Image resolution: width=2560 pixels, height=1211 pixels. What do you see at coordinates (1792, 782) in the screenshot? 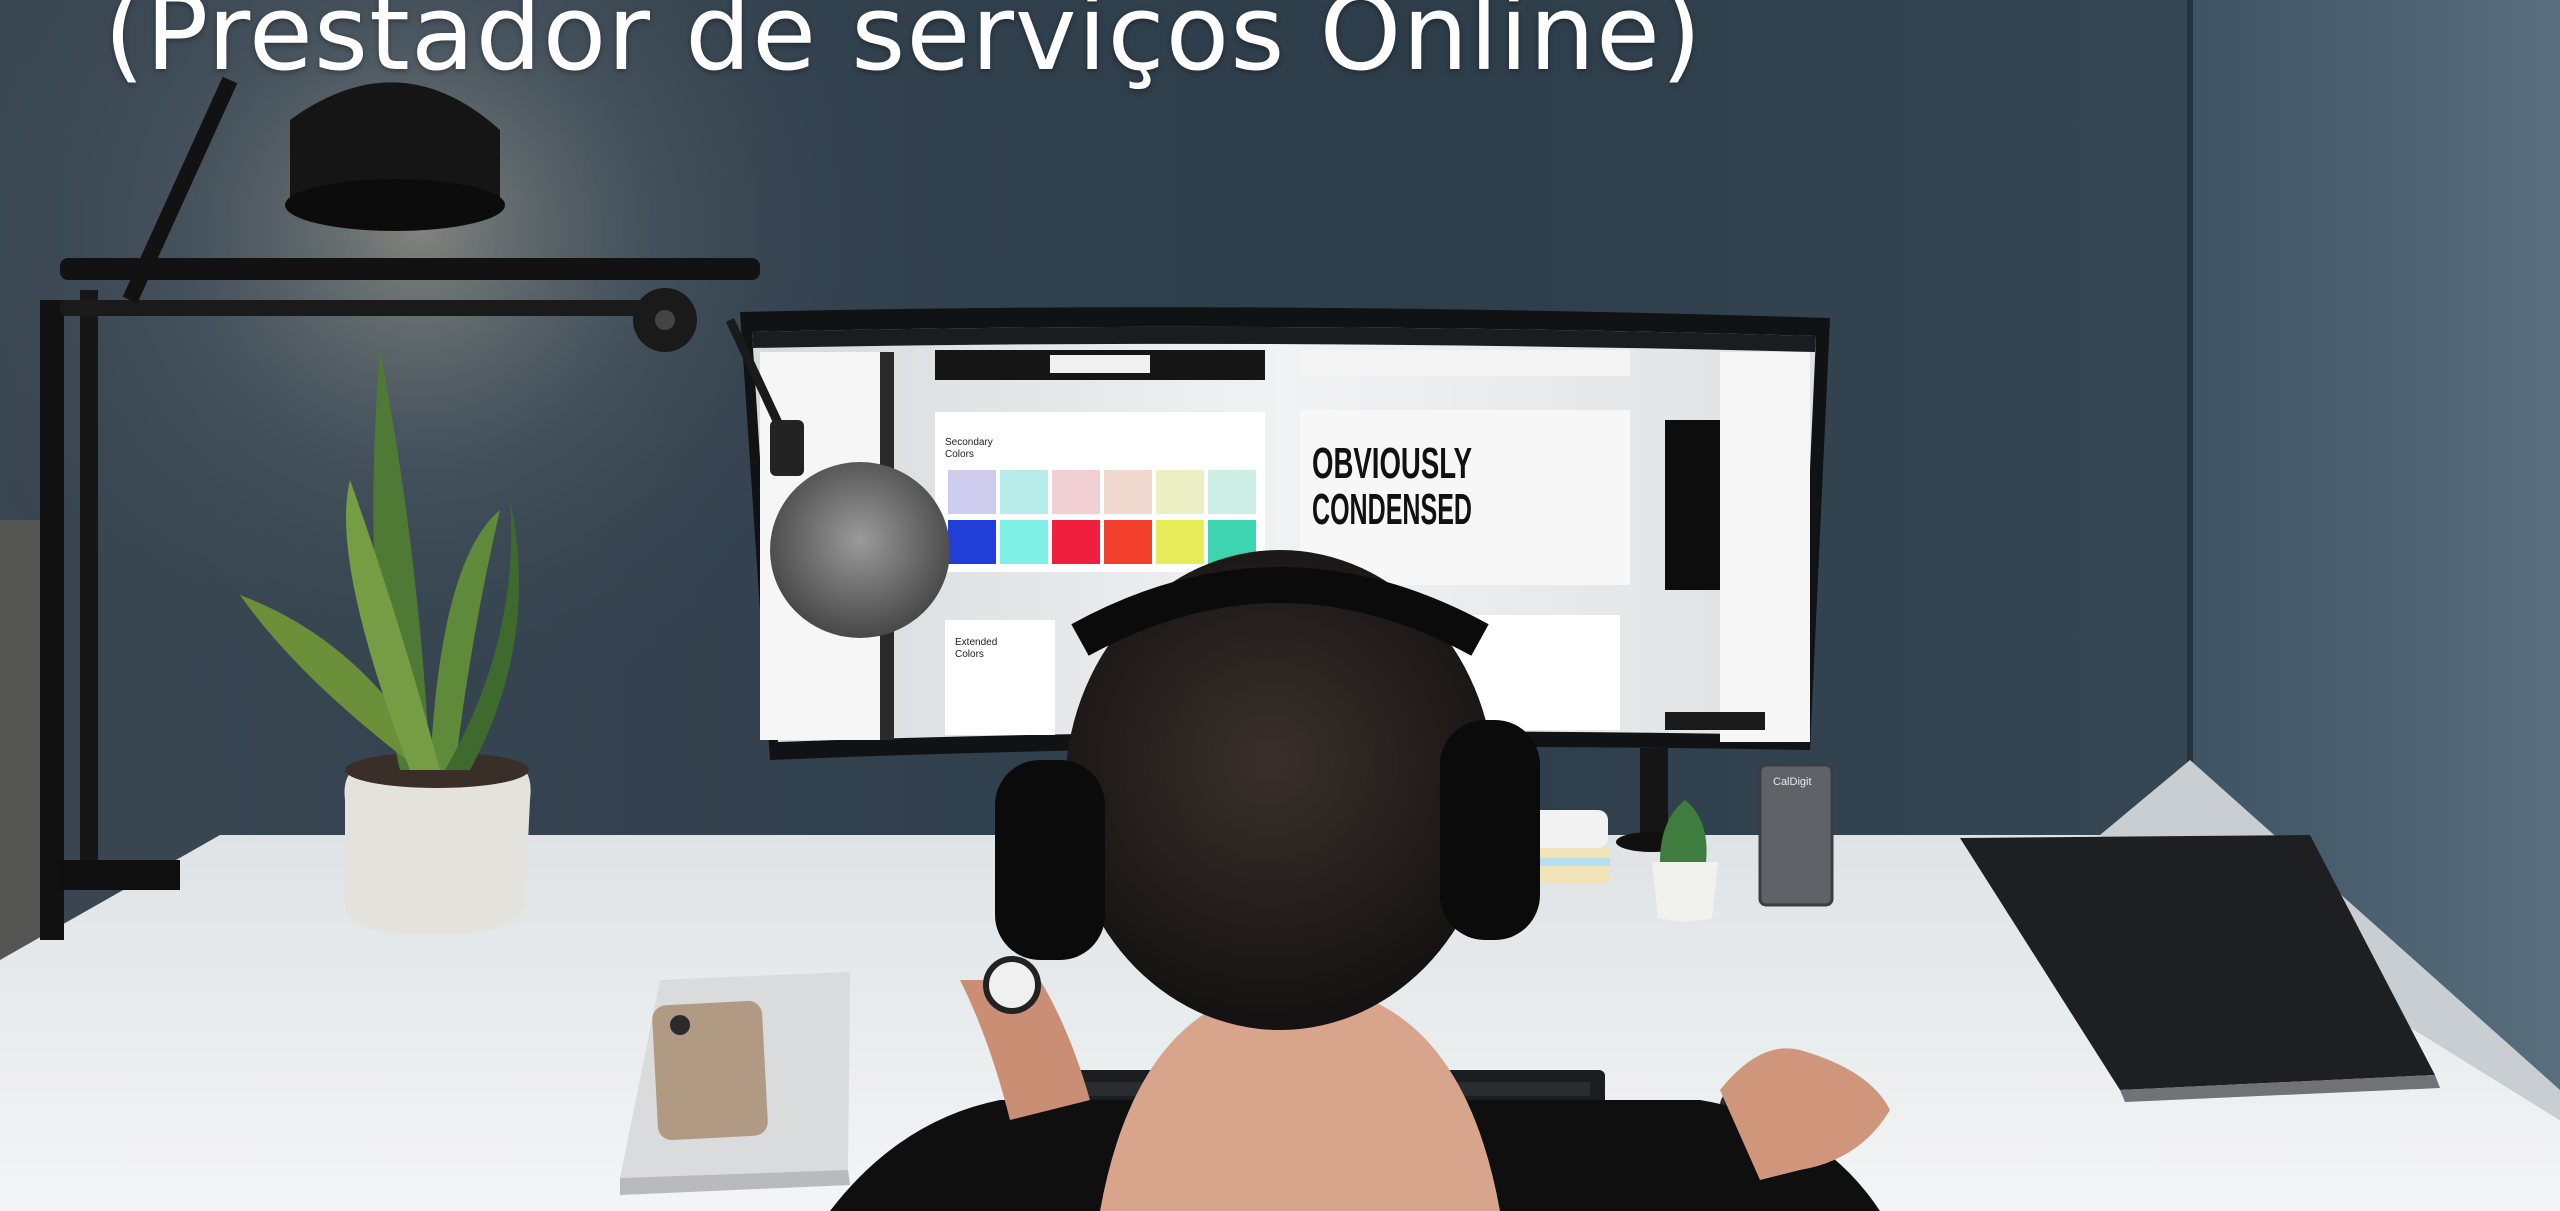
I see `dock-label: CalDigit` at bounding box center [1792, 782].